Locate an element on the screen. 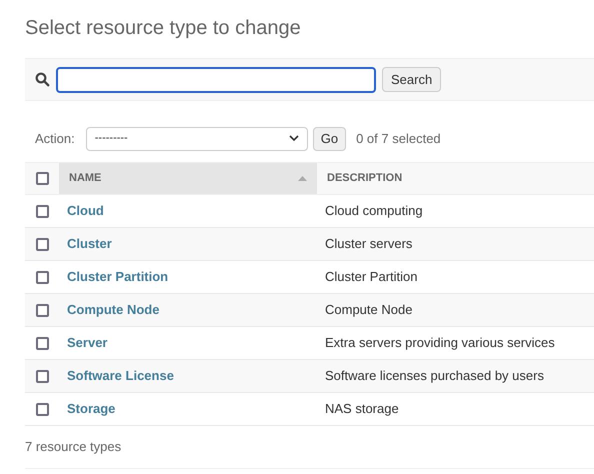 Image resolution: width=594 pixels, height=474 pixels. selection-counter: 0 of 7 selected is located at coordinates (398, 139).